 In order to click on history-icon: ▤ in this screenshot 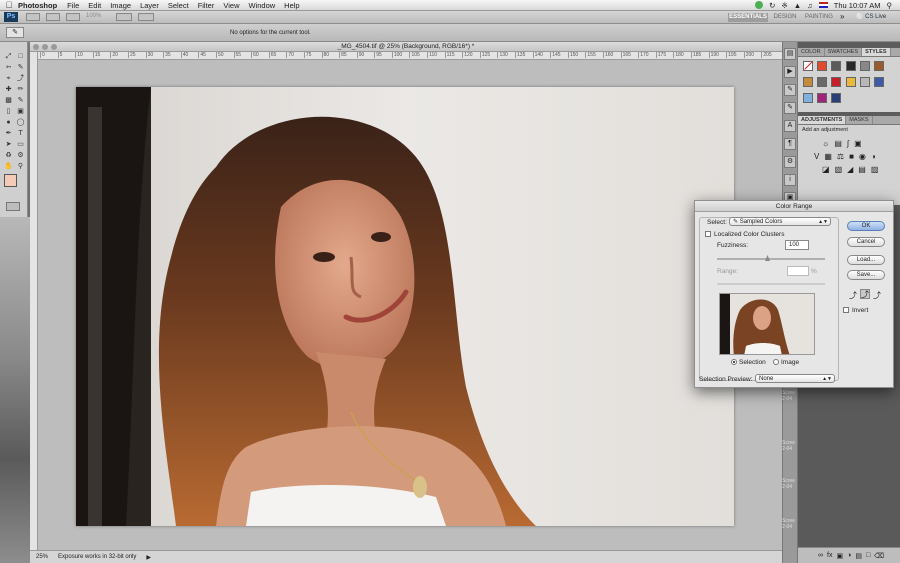, I will do `click(790, 54)`.